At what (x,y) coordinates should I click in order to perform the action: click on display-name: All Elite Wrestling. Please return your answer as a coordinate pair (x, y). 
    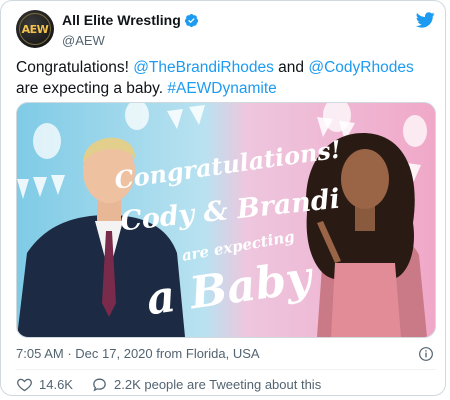
    Looking at the image, I should click on (121, 20).